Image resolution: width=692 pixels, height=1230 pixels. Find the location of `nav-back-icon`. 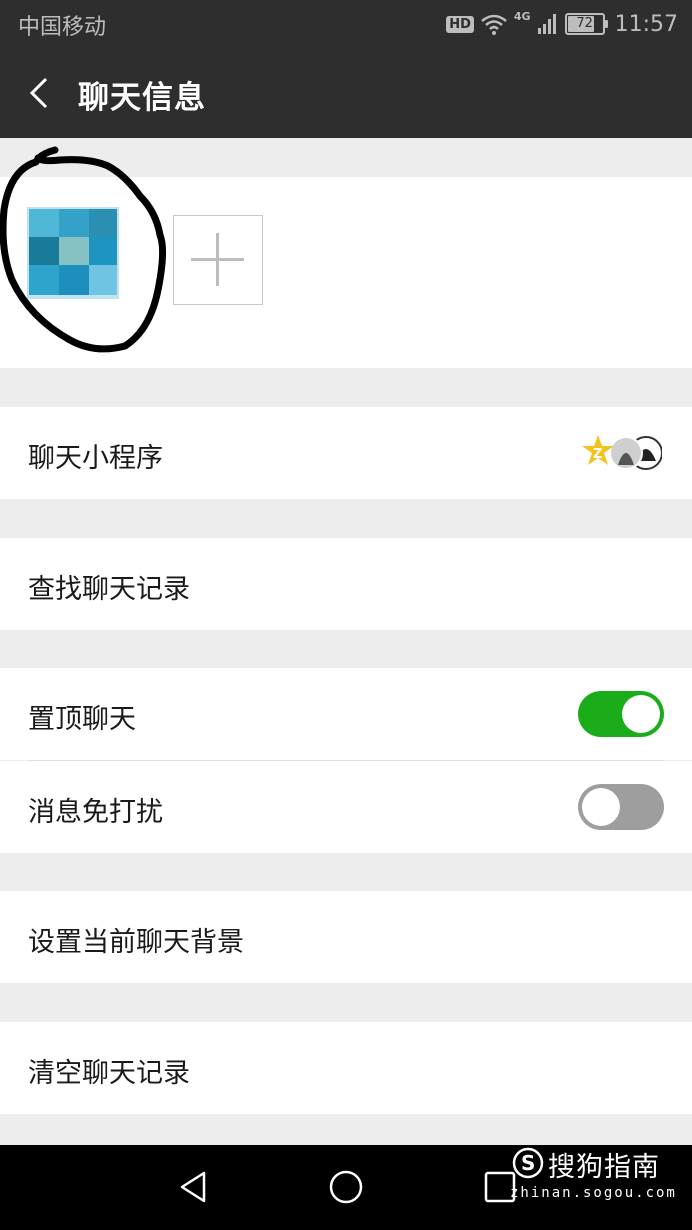

nav-back-icon is located at coordinates (194, 1187).